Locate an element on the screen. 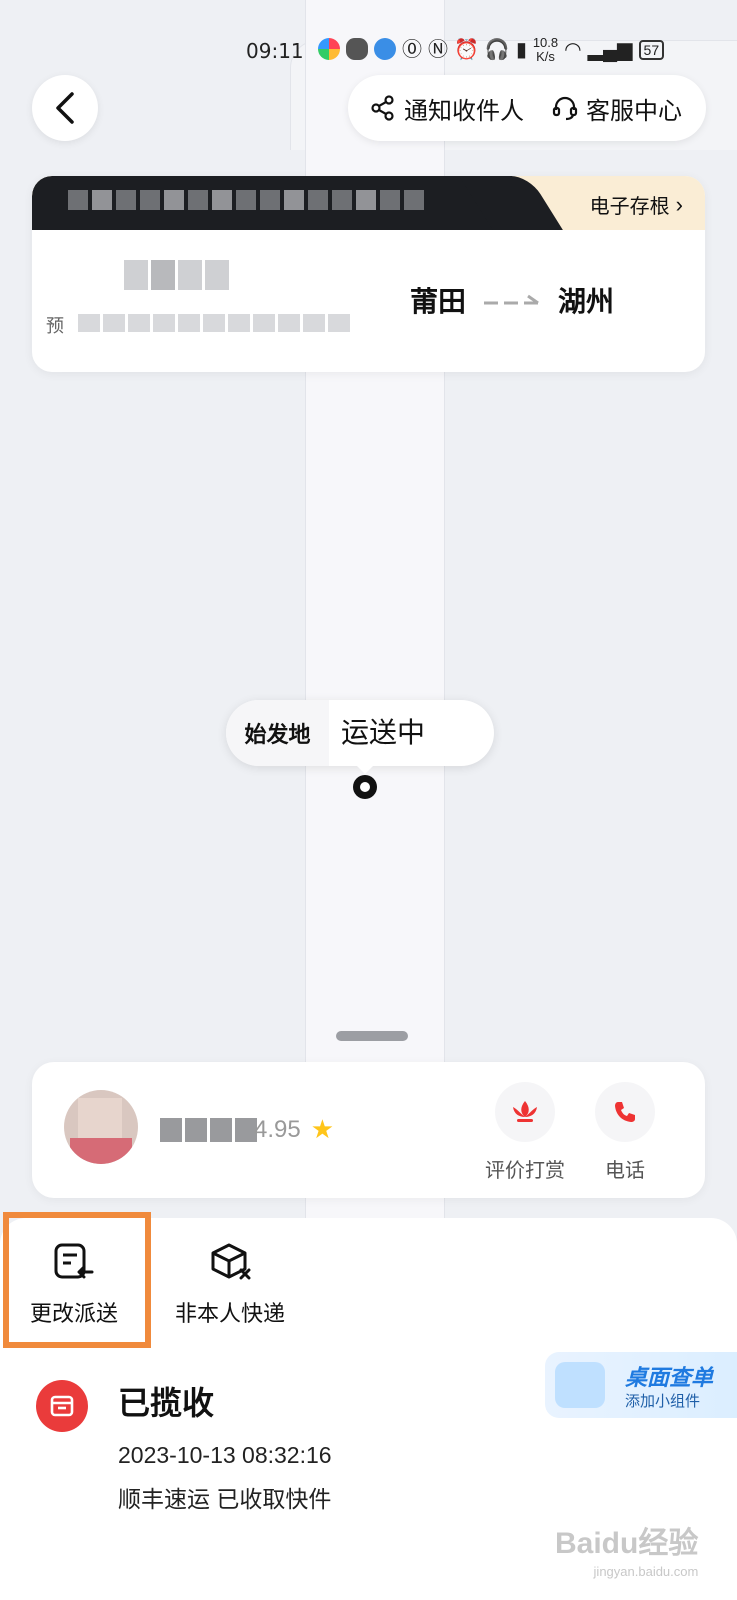 This screenshot has height=1600, width=737. back-button is located at coordinates (65, 108).